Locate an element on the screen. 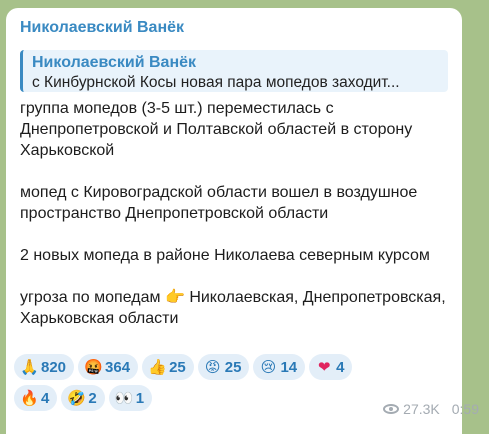 This screenshot has height=434, width=489. heart-icon: ❤ is located at coordinates (324, 367).